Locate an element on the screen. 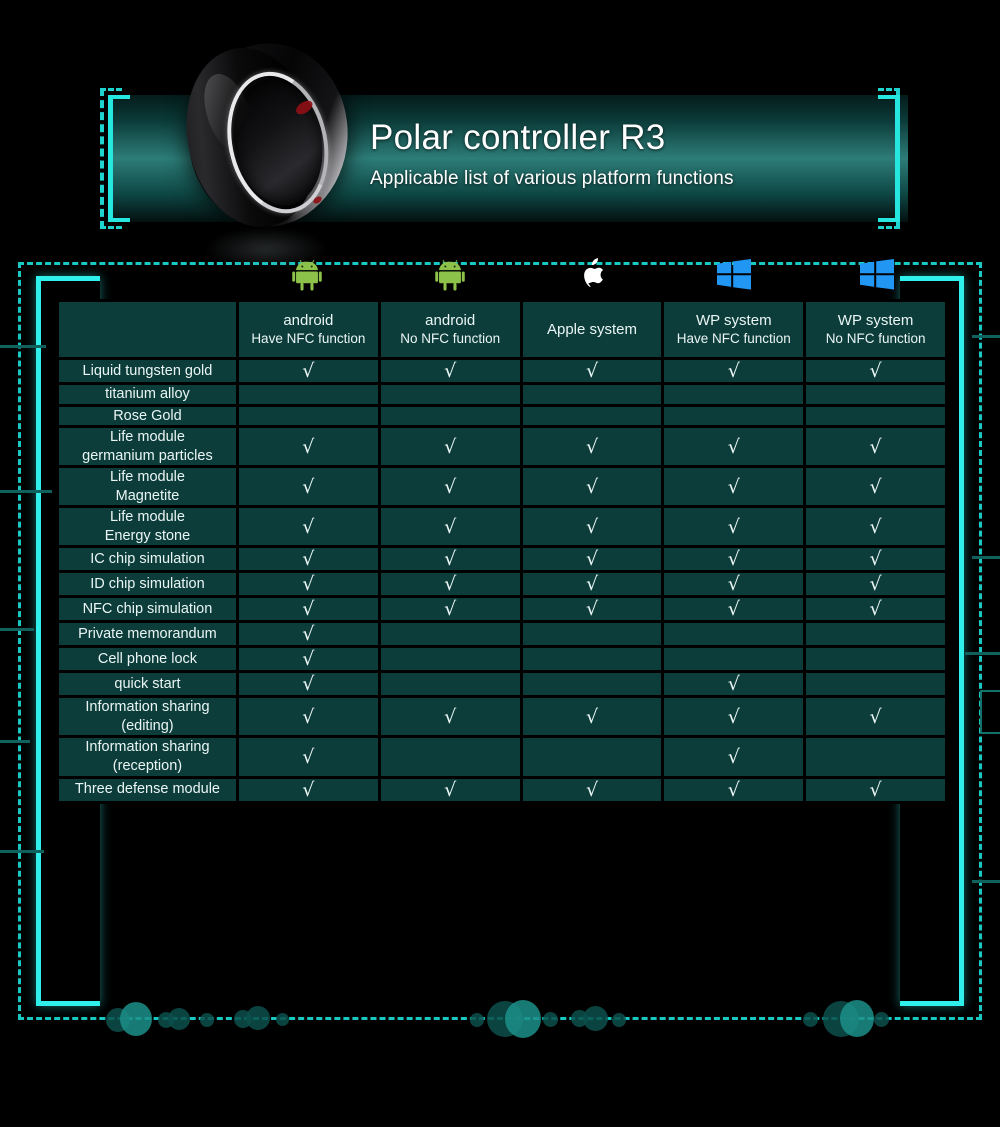 The width and height of the screenshot is (1000, 1127). feature-label-line: Cell phone lock is located at coordinates (147, 659).